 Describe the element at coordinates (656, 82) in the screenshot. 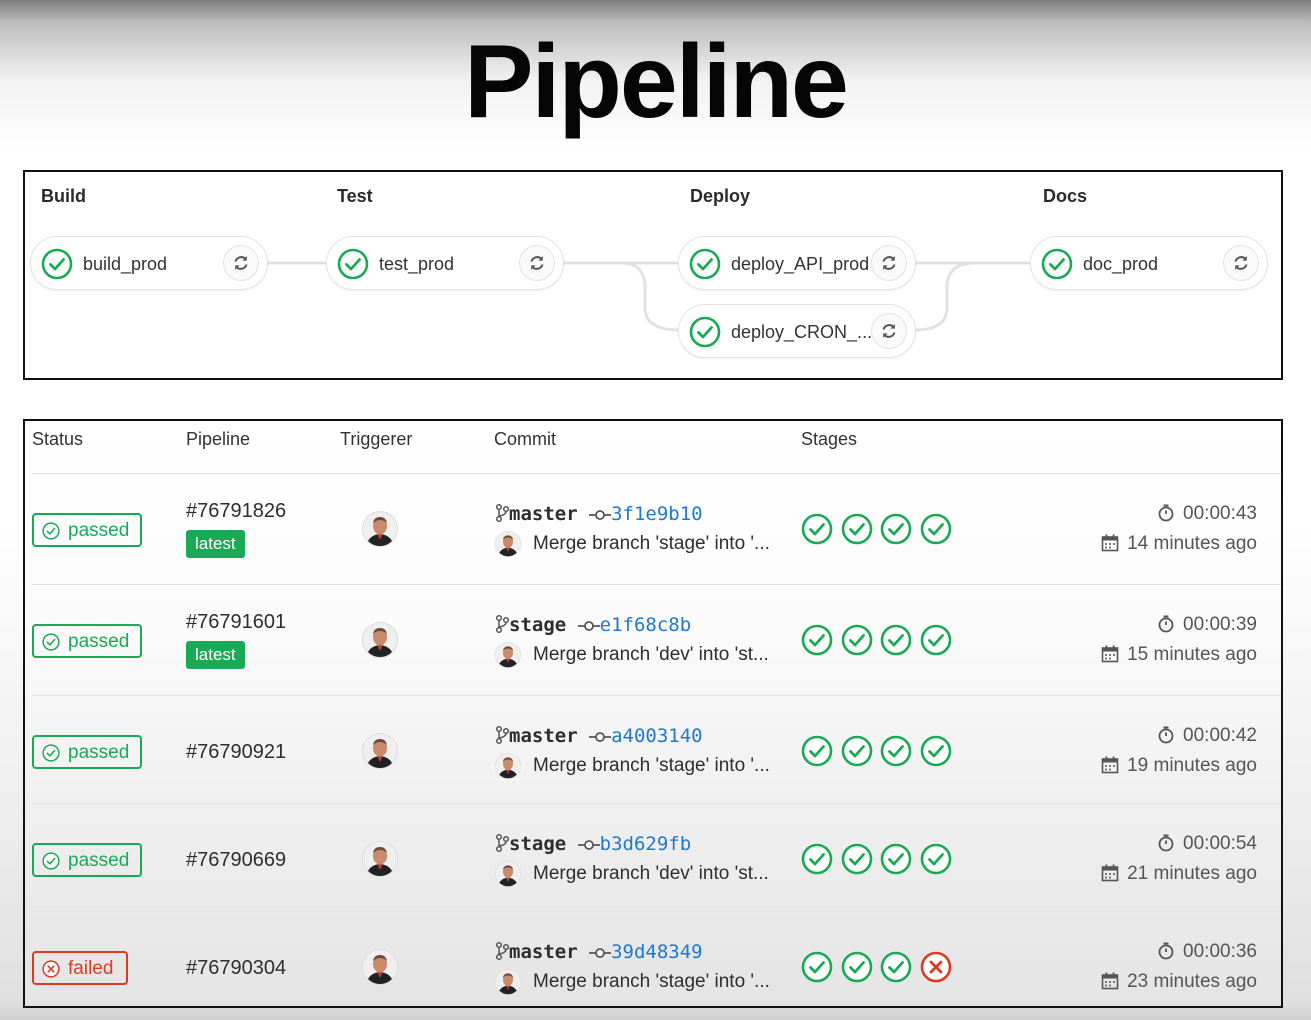

I see `page-title: Pipeline` at that location.